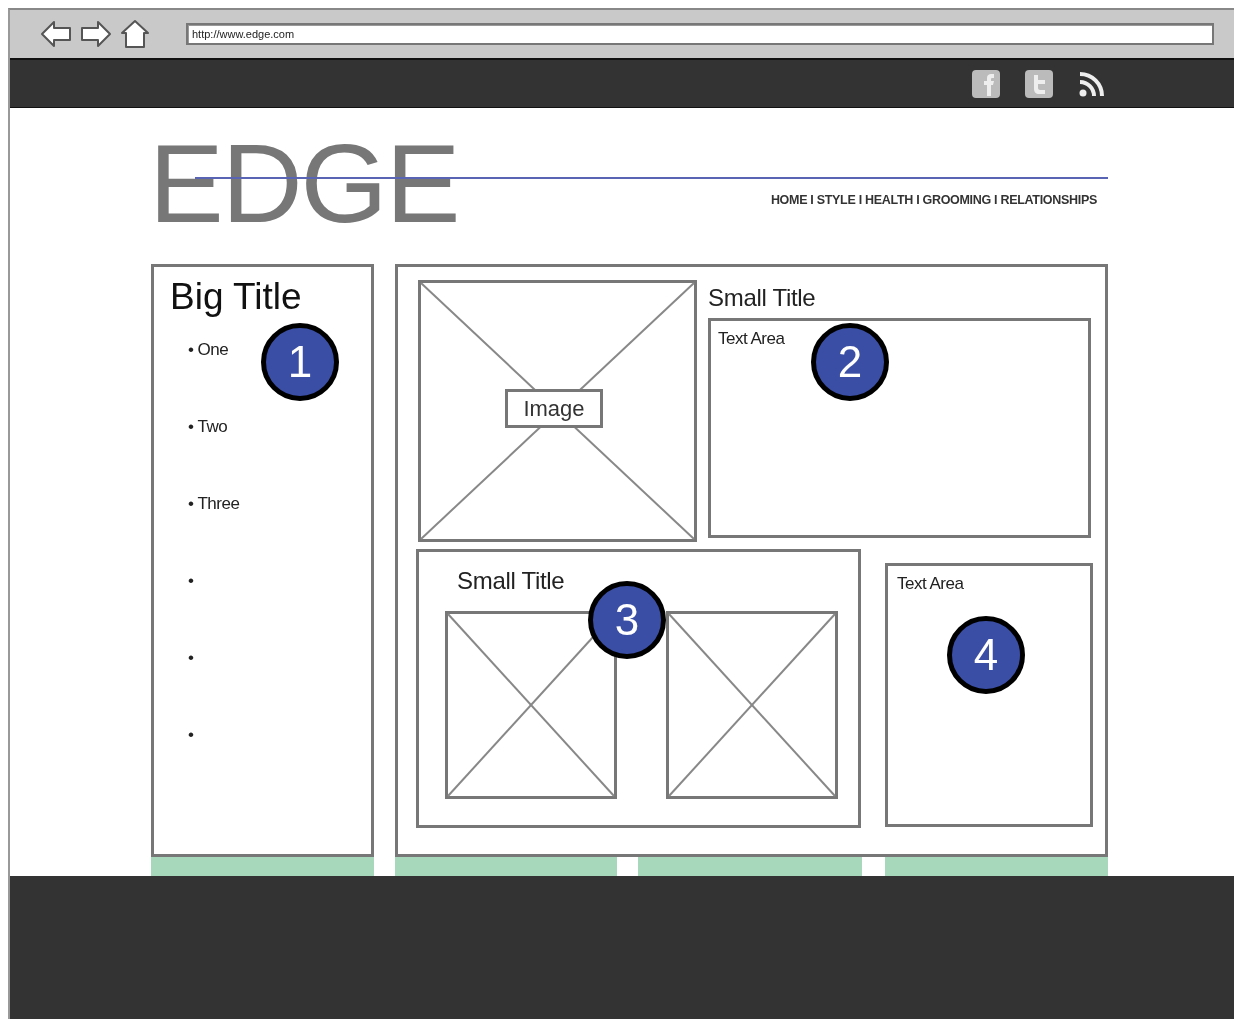 Image resolution: width=1234 pixels, height=1019 pixels. What do you see at coordinates (213, 378) in the screenshot?
I see `list-item: One` at bounding box center [213, 378].